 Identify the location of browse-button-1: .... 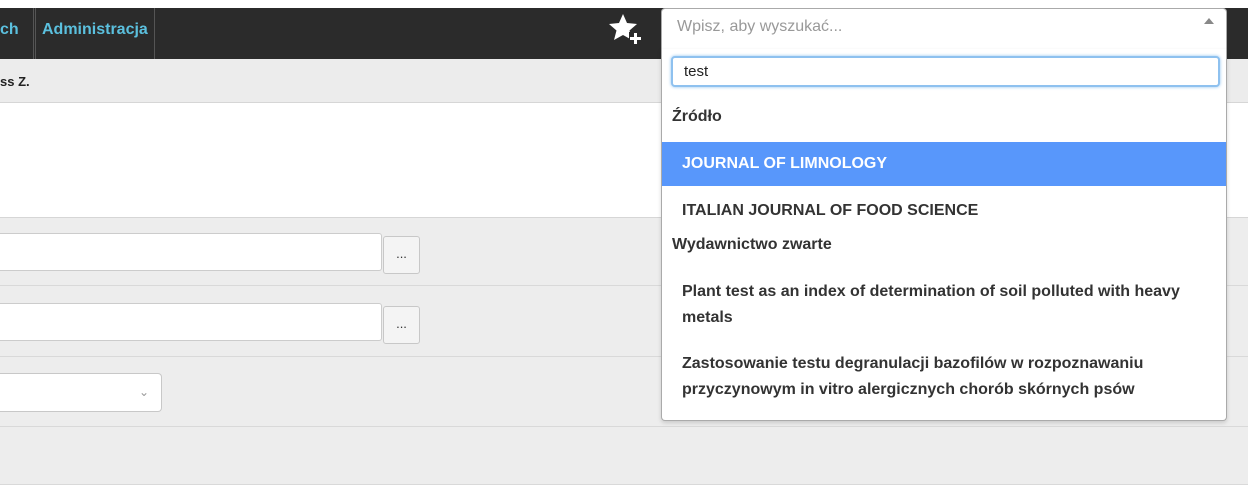
(401, 255).